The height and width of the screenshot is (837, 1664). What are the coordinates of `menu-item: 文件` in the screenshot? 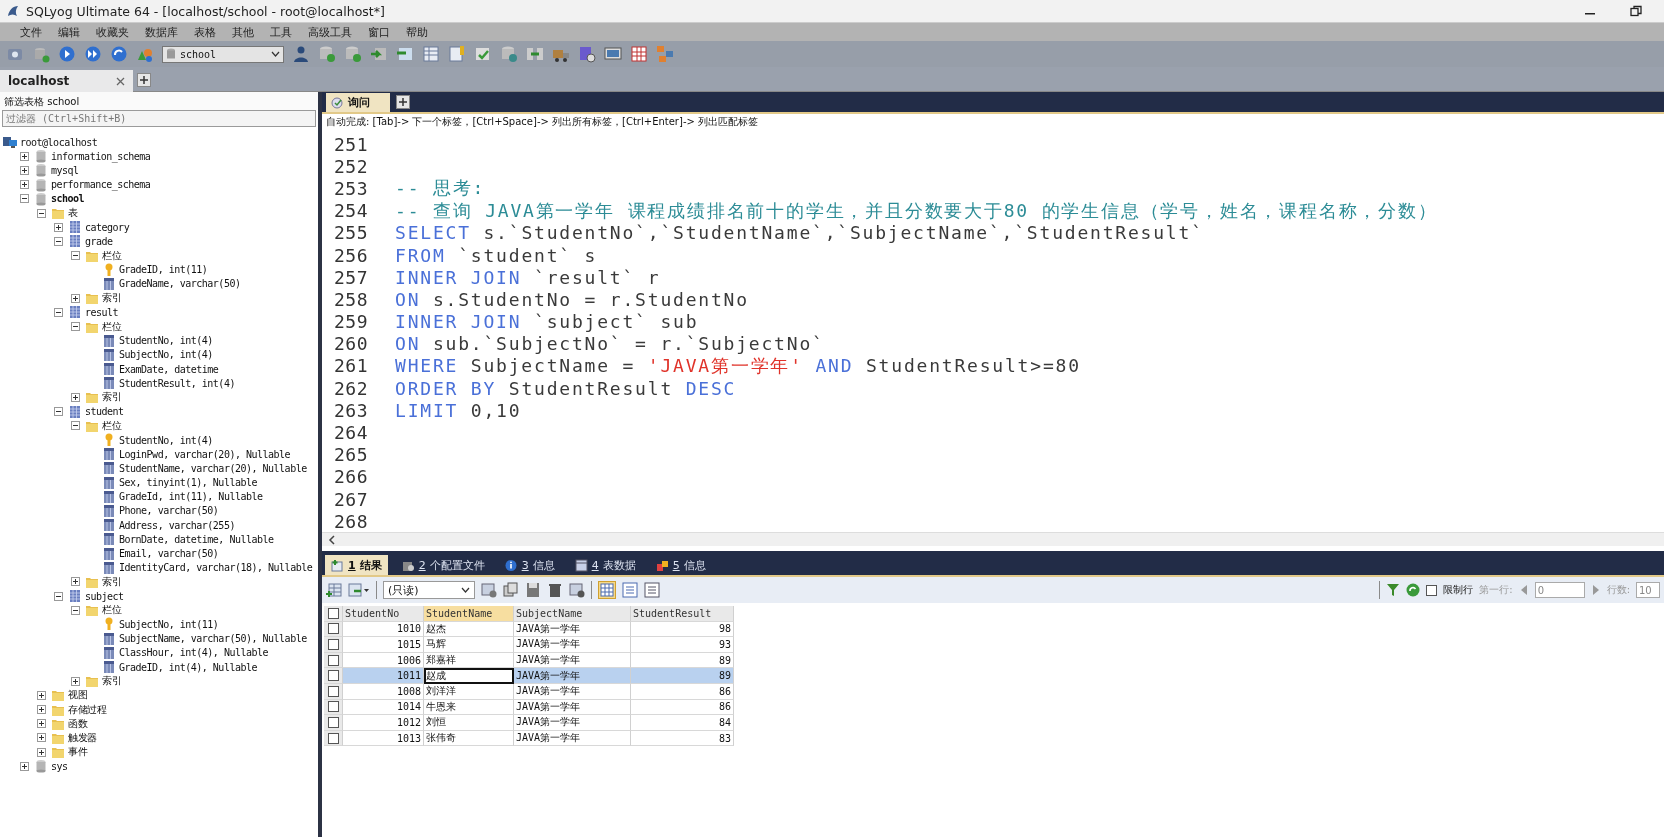 It's located at (31, 32).